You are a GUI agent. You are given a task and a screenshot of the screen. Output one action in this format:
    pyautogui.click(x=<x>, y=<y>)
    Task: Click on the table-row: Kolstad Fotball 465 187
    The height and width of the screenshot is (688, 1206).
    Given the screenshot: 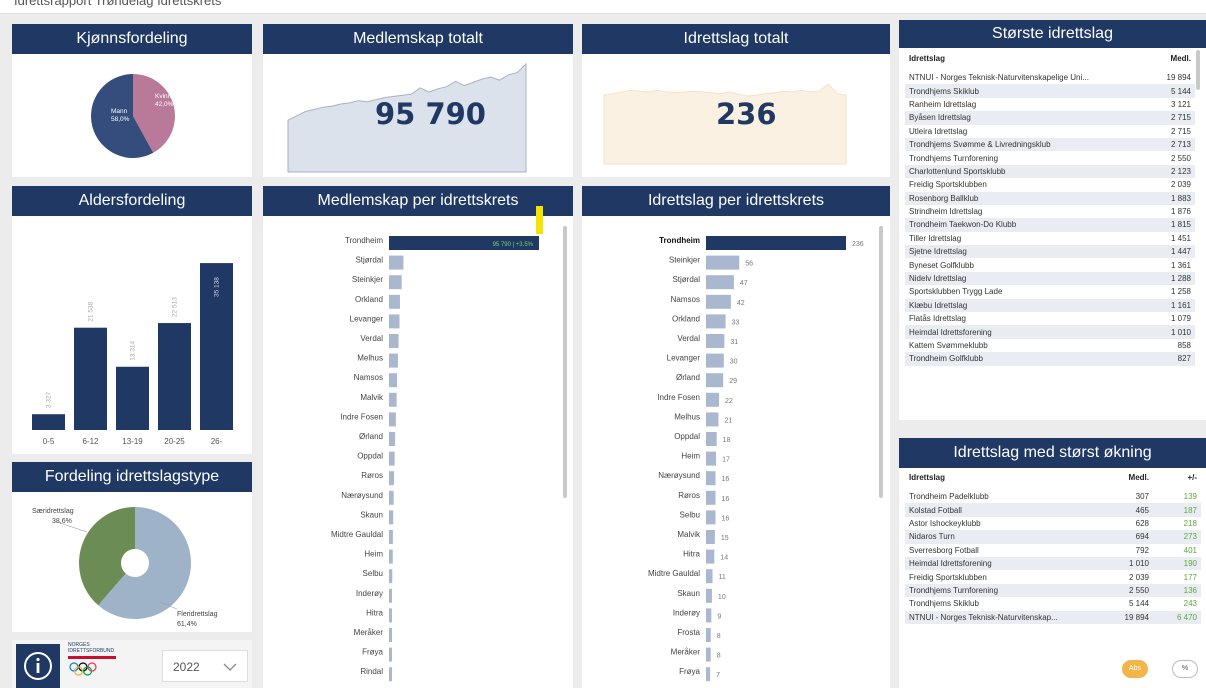 What is the action you would take?
    pyautogui.click(x=1053, y=510)
    